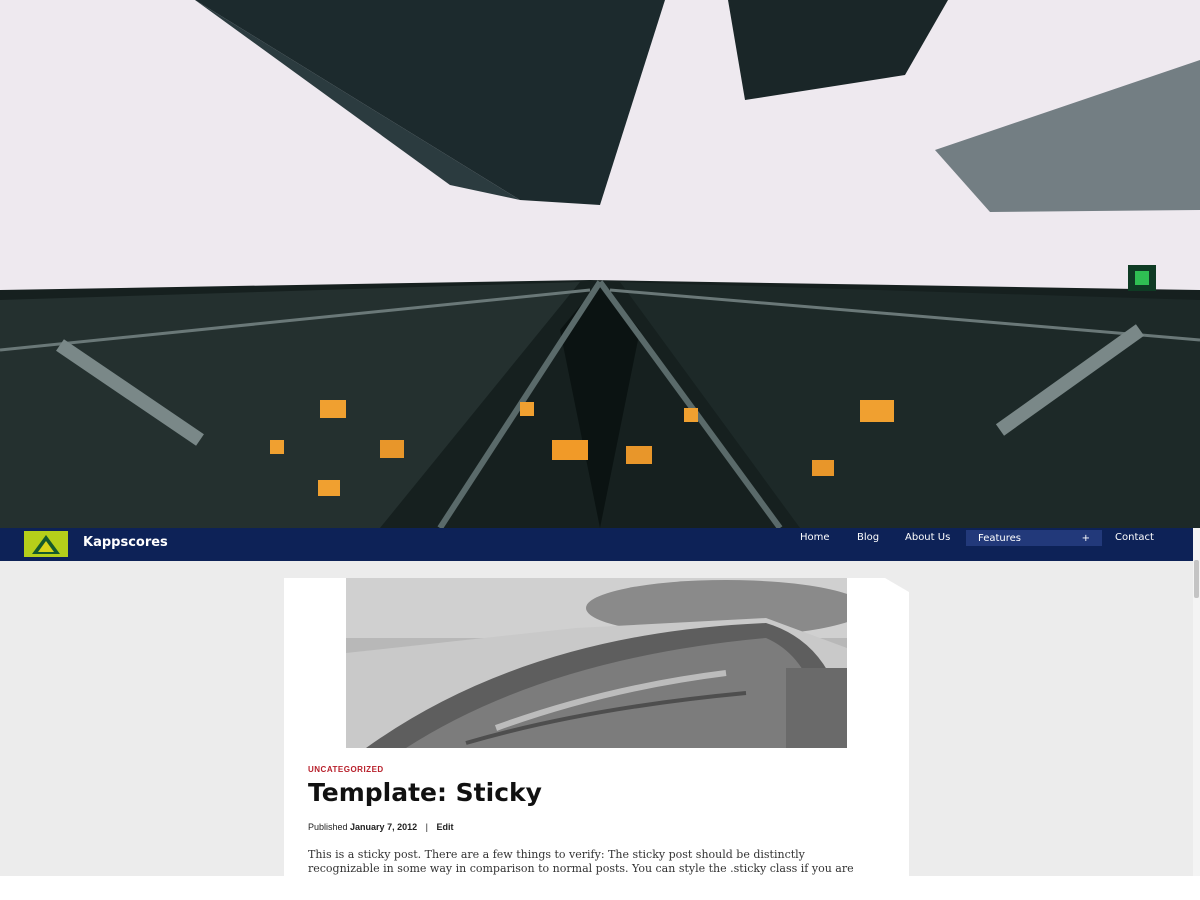 The height and width of the screenshot is (900, 1200). What do you see at coordinates (868, 539) in the screenshot?
I see `nav-item-blog: Blog` at bounding box center [868, 539].